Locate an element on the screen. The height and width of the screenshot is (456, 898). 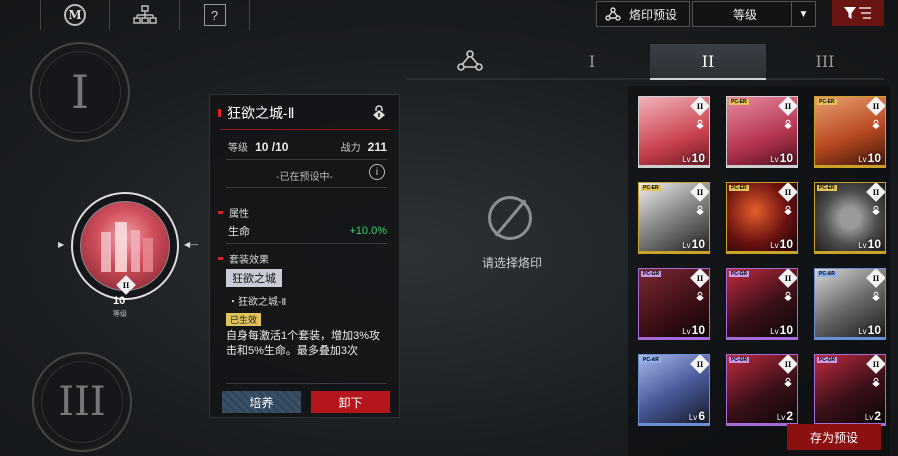
help-button: ? is located at coordinates (215, 15).